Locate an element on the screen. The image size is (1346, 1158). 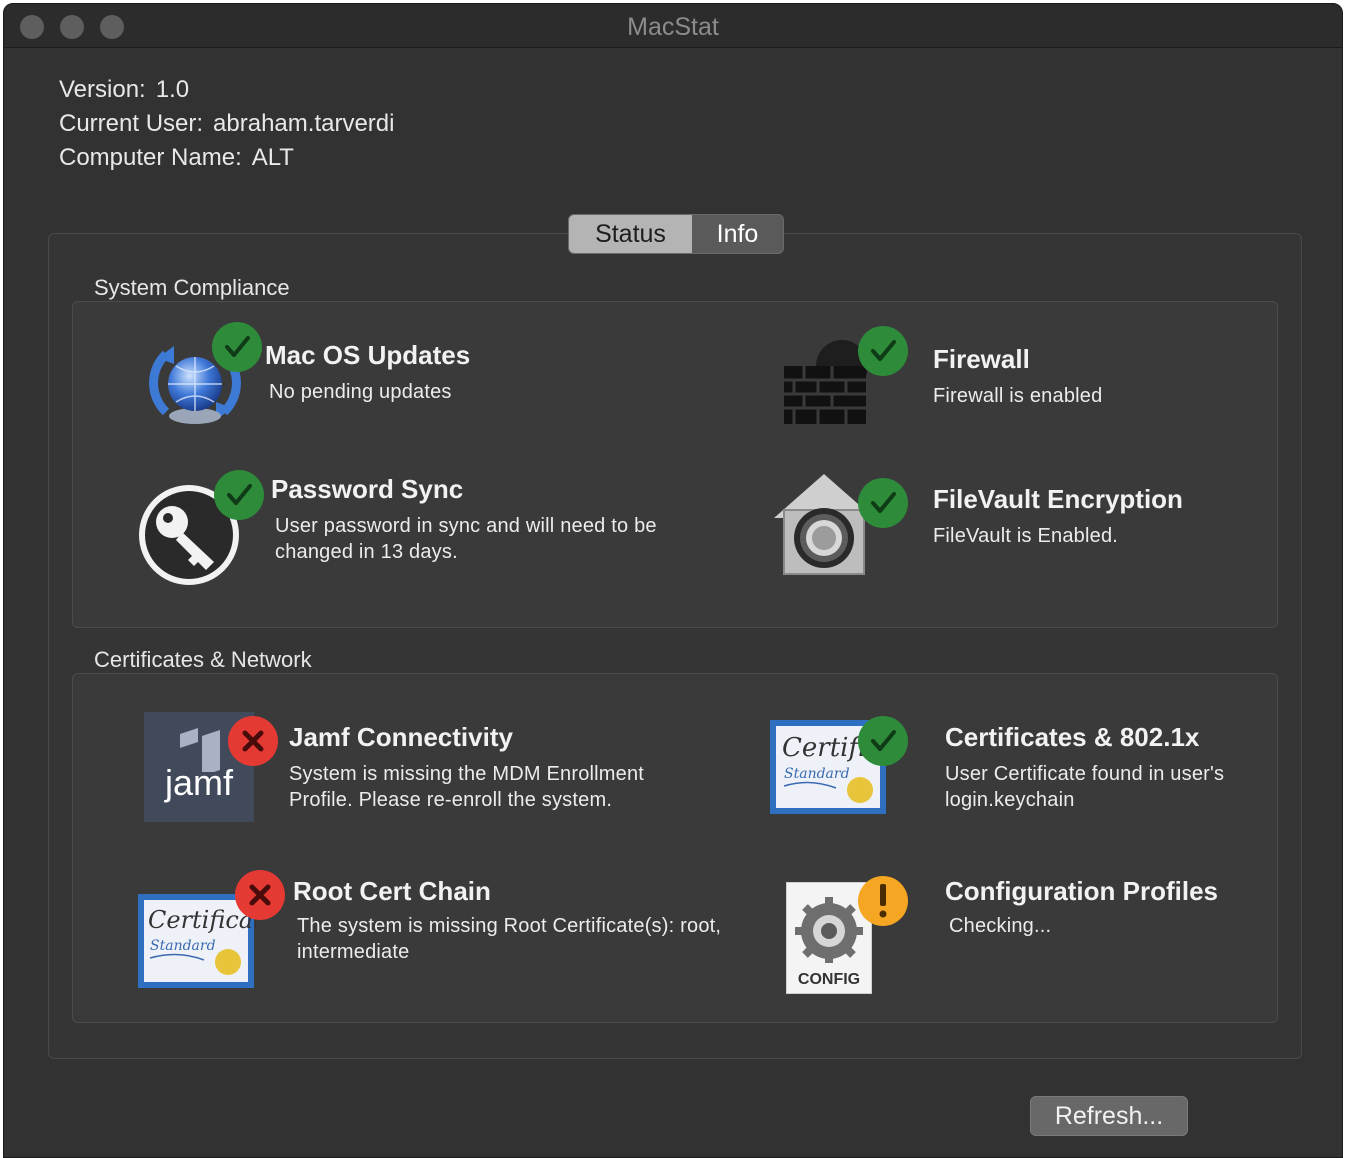
password-sync-status-ok-icon is located at coordinates (239, 495).